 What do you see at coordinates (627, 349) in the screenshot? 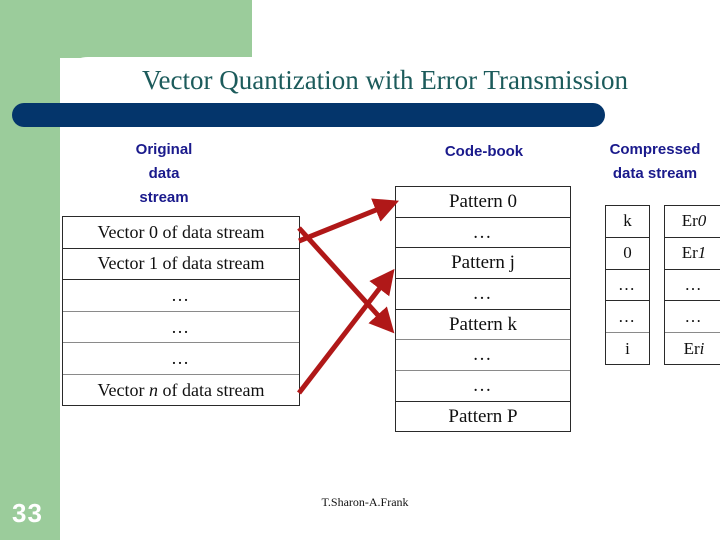
I see `table-row: i` at bounding box center [627, 349].